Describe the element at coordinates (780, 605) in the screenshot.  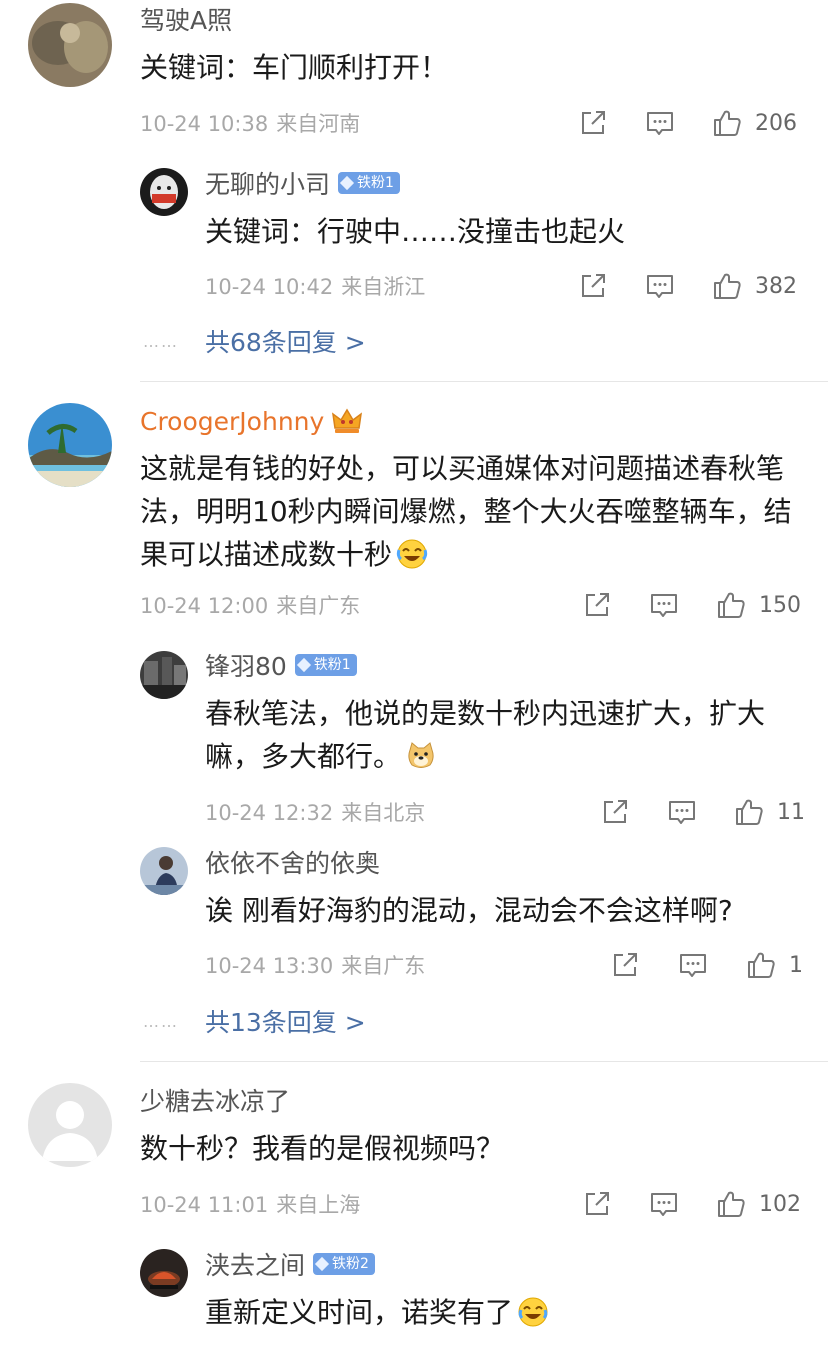
I see `like-count: 150` at that location.